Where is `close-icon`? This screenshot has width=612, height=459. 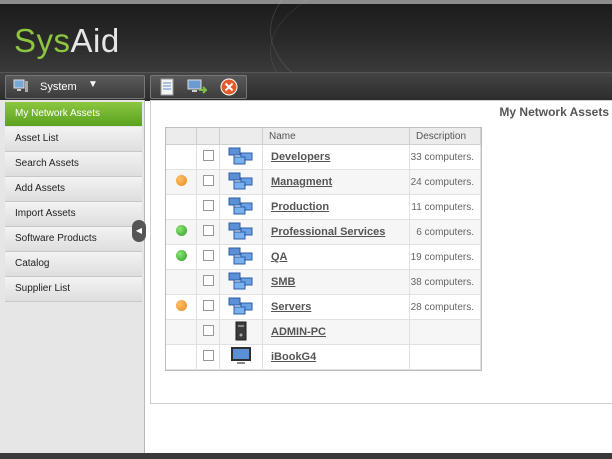 close-icon is located at coordinates (229, 87).